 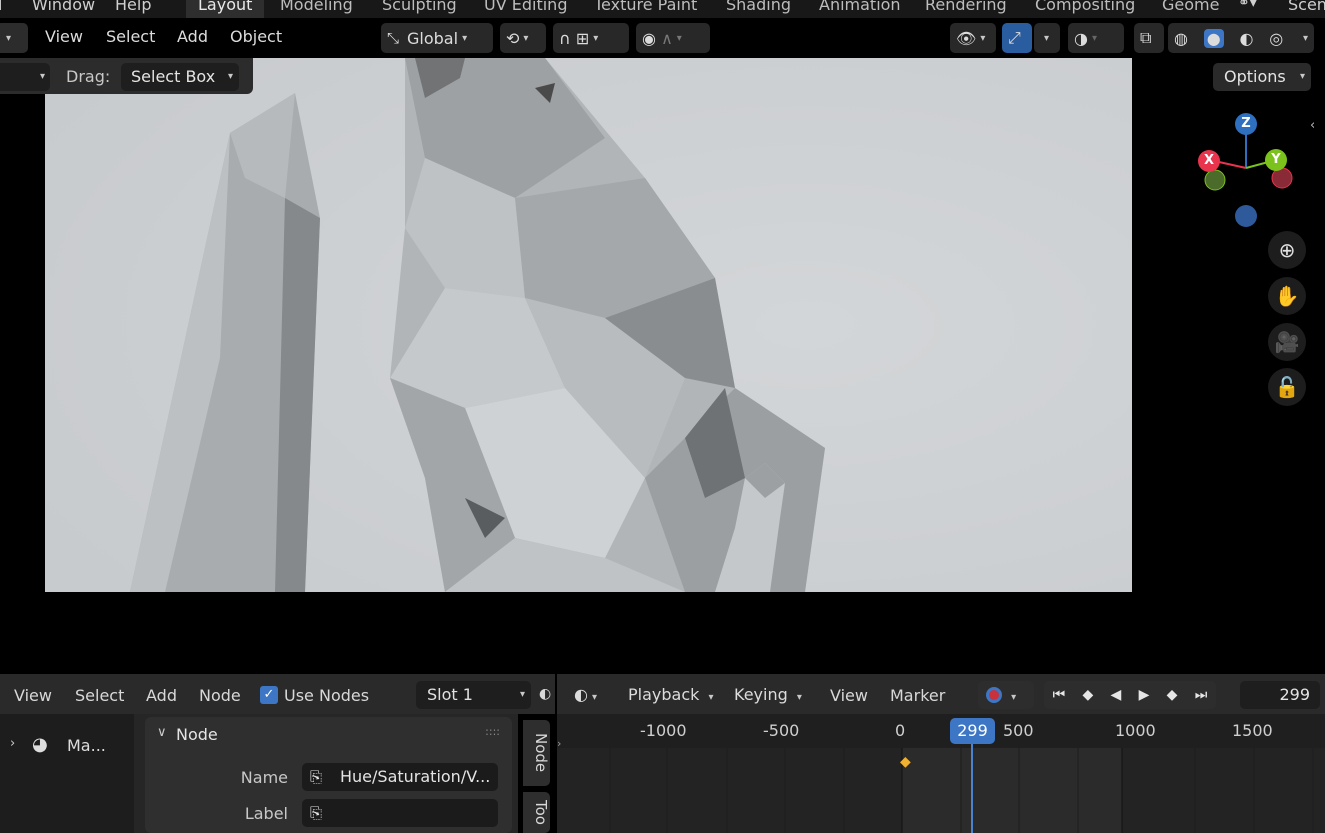 What do you see at coordinates (99, 695) in the screenshot?
I see `node-menu-select: Select` at bounding box center [99, 695].